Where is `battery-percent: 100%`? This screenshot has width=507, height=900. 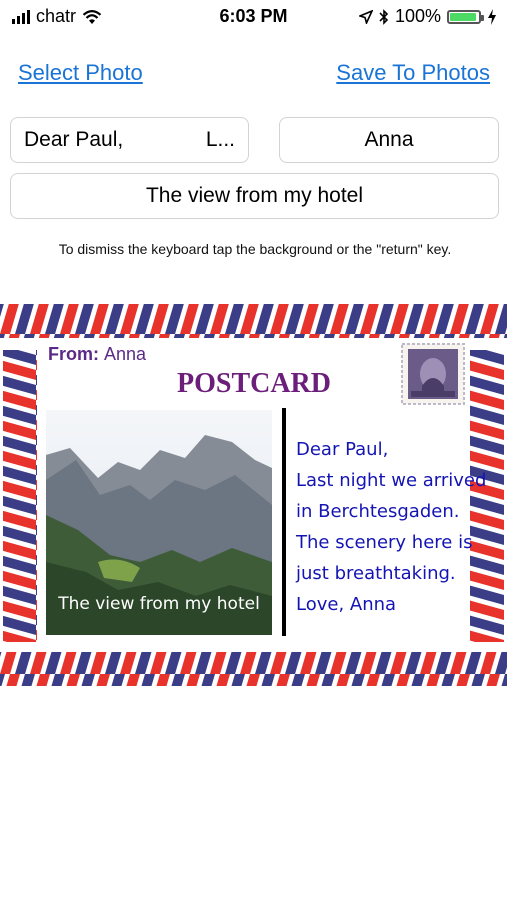
battery-percent: 100% is located at coordinates (417, 16).